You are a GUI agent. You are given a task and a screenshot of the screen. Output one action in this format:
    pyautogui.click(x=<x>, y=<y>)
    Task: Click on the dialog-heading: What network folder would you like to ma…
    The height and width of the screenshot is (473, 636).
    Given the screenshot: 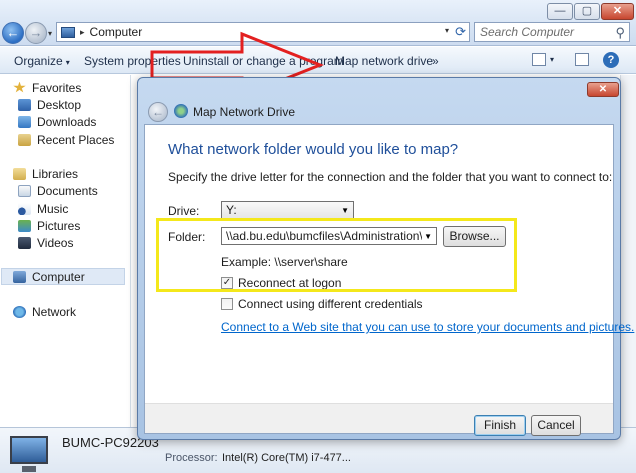 What is the action you would take?
    pyautogui.click(x=313, y=149)
    